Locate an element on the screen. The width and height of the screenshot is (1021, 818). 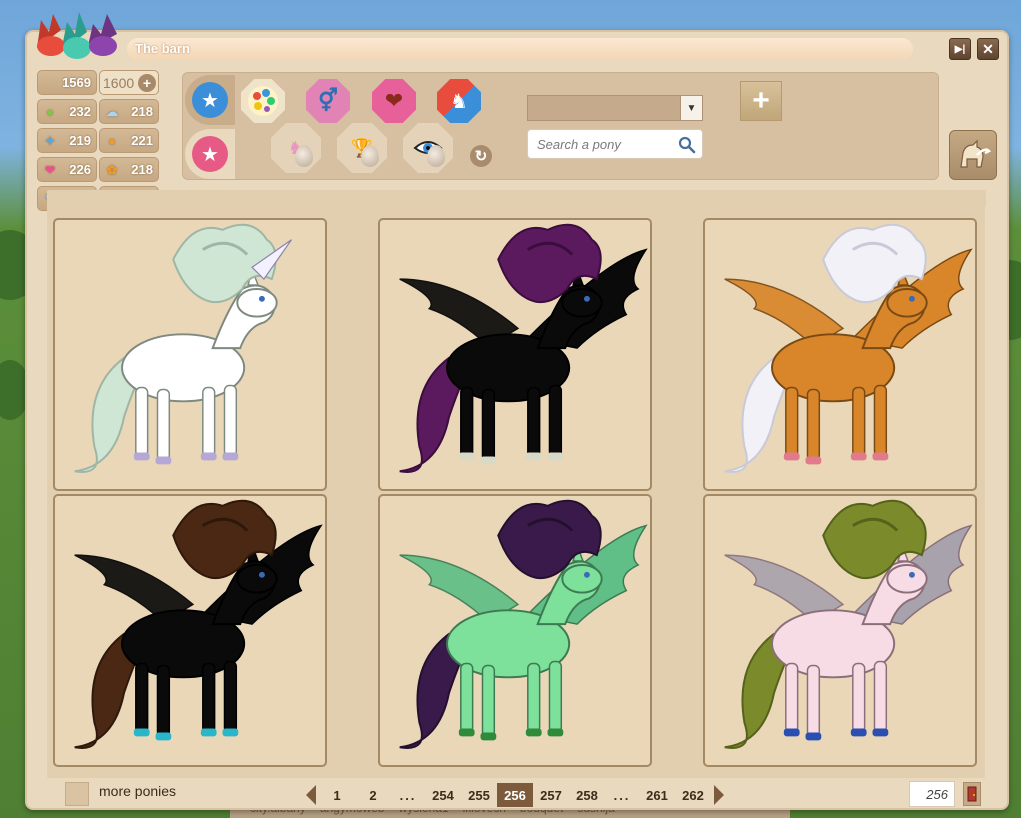
skip-icon: ▶| is located at coordinates (960, 49).